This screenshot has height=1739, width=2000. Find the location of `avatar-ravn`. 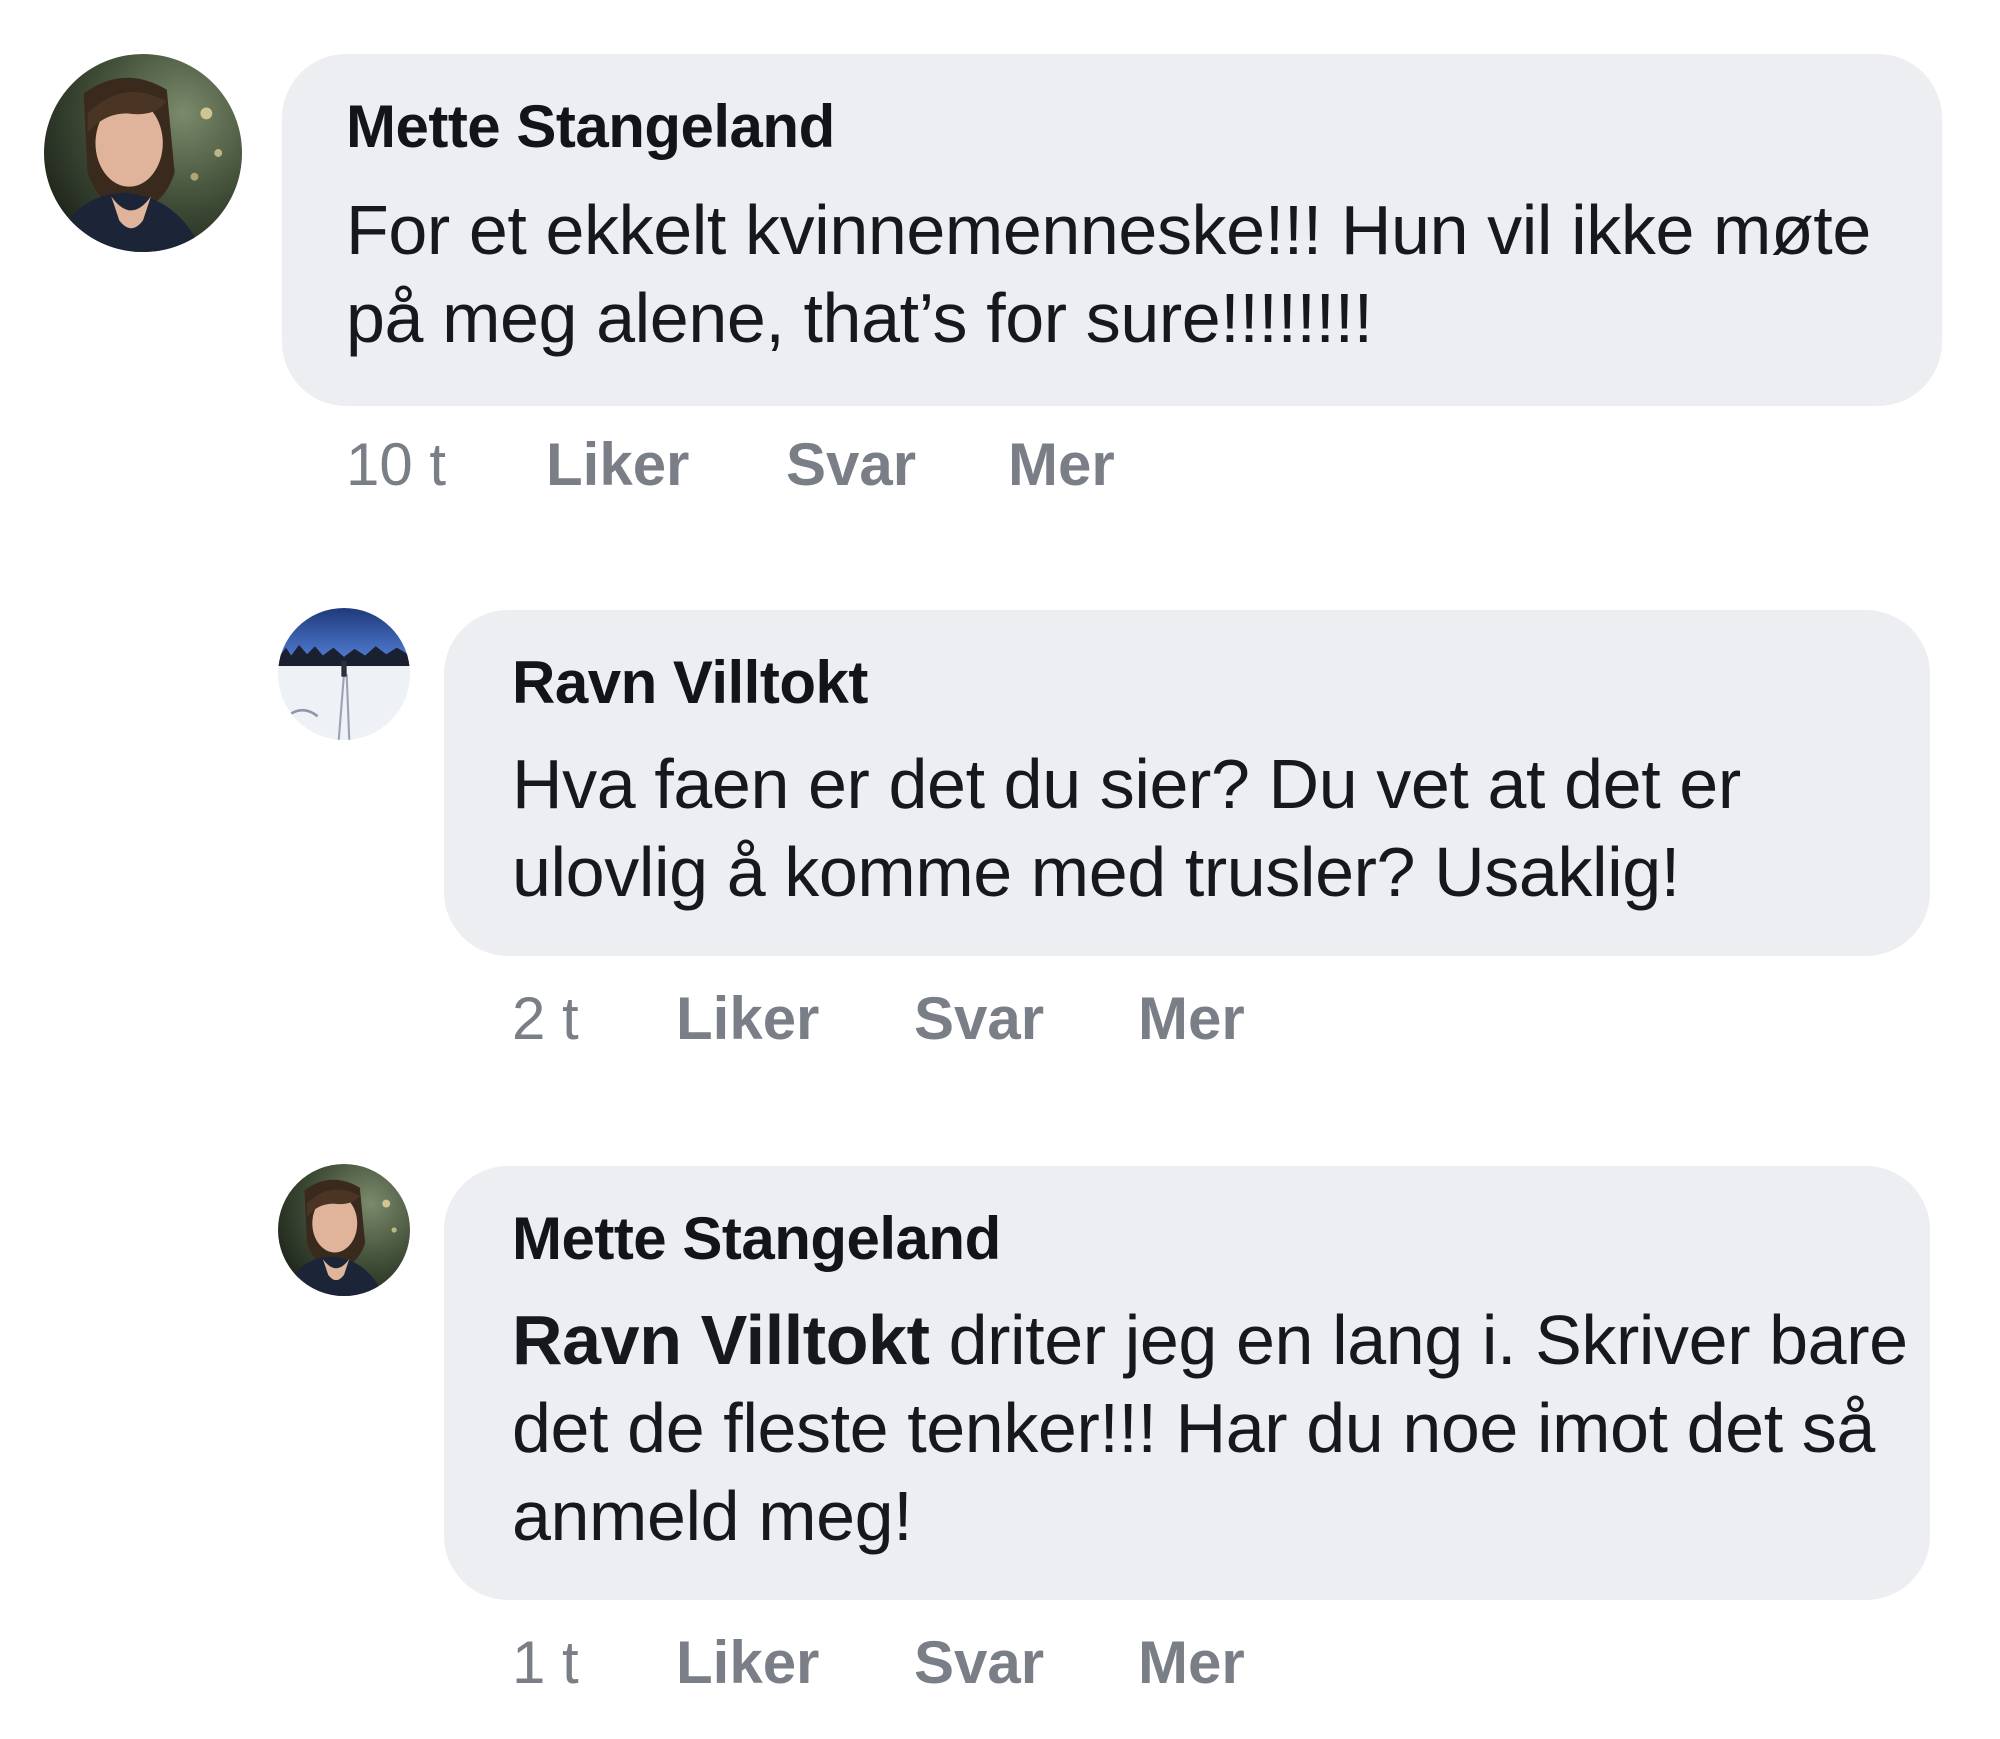

avatar-ravn is located at coordinates (344, 674).